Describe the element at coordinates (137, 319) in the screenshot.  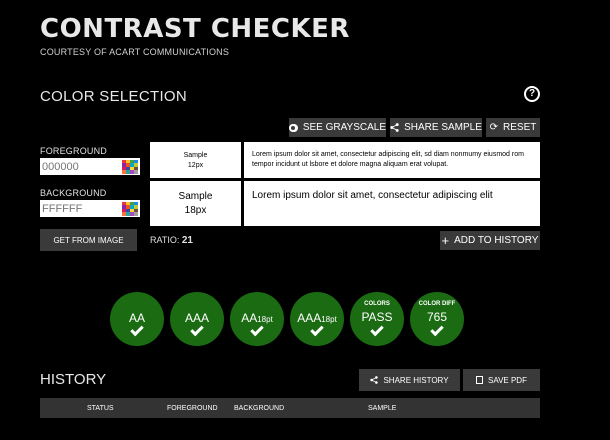
I see `result-badge: AA` at that location.